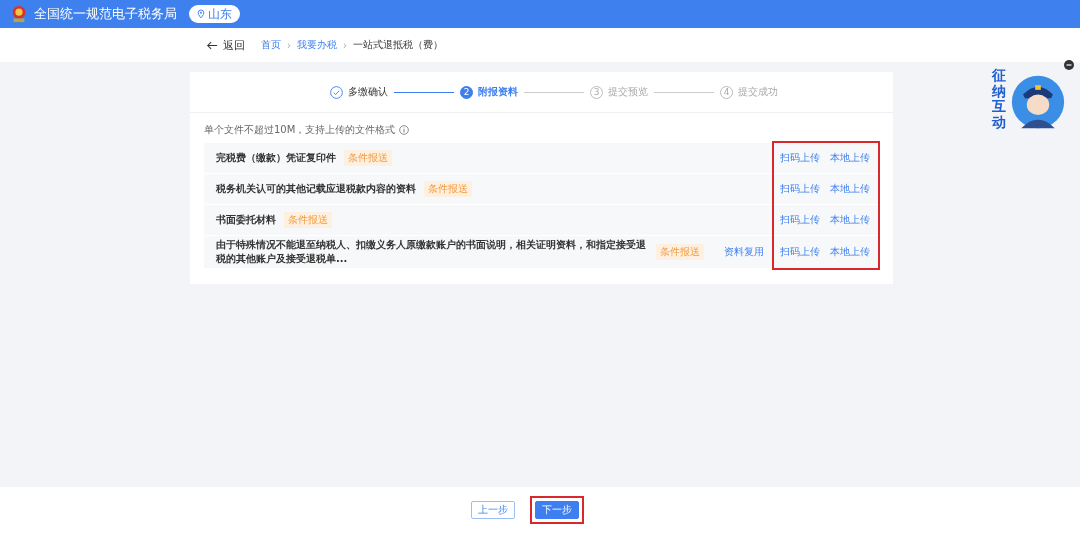  I want to click on site-title: 全国统一规范电子税务局, so click(105, 14).